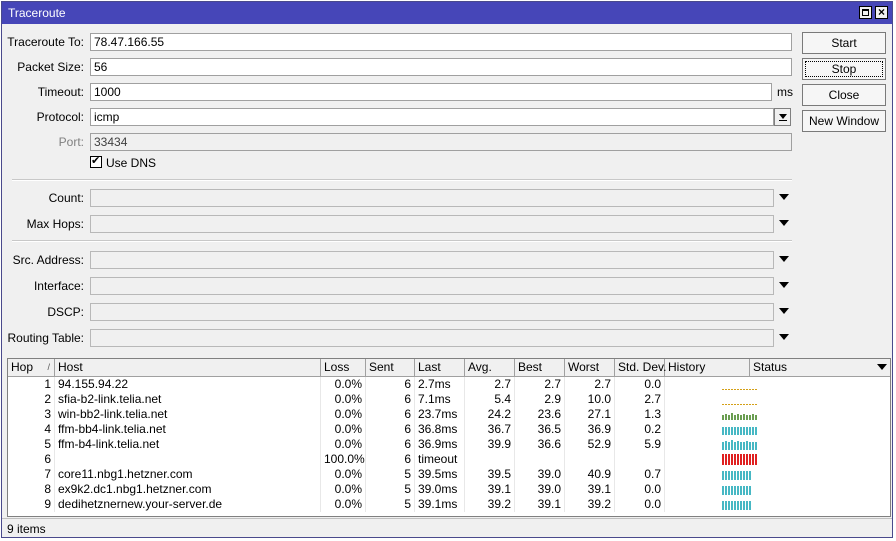  Describe the element at coordinates (432, 338) in the screenshot. I see `routing-table-input` at that location.